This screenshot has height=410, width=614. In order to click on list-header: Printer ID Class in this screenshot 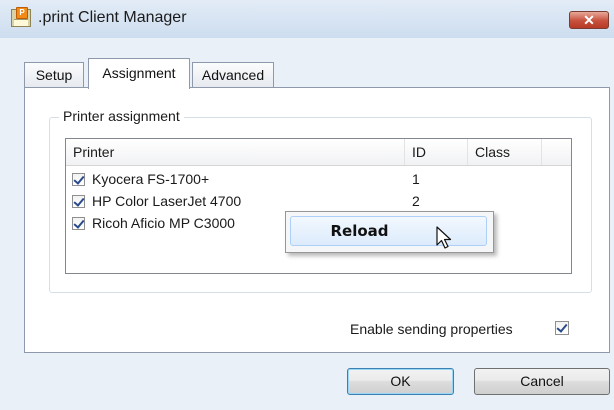, I will do `click(318, 152)`.